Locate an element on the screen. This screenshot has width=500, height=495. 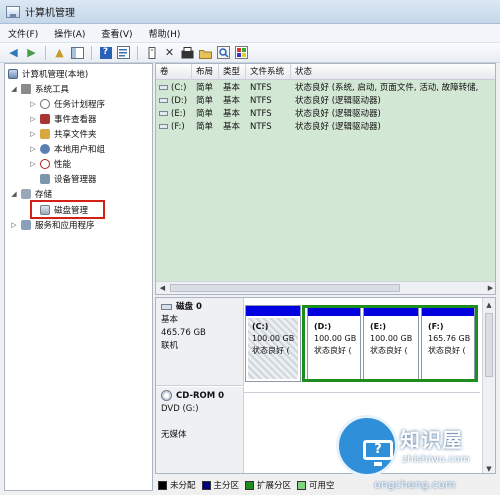
watermark-logo-icon: ? is located at coordinates (367, 446).